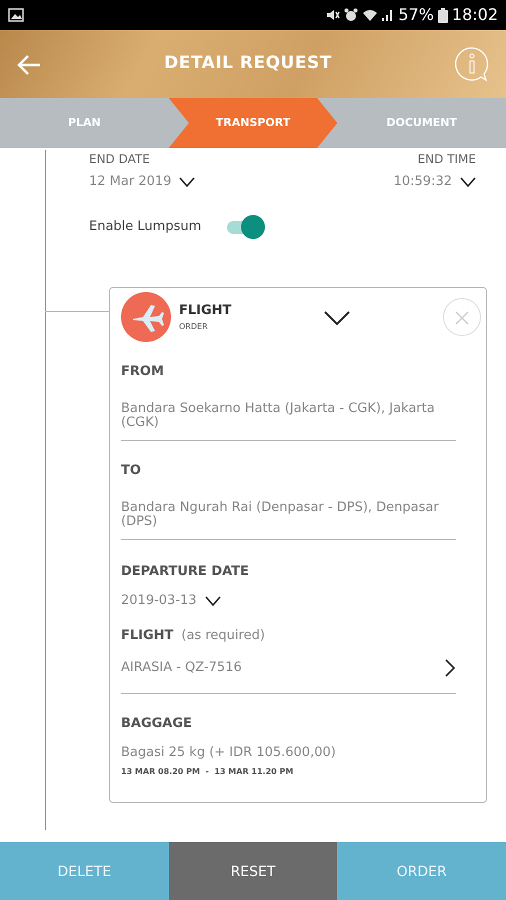 This screenshot has width=506, height=900. What do you see at coordinates (450, 668) in the screenshot?
I see `chevron-right-icon` at bounding box center [450, 668].